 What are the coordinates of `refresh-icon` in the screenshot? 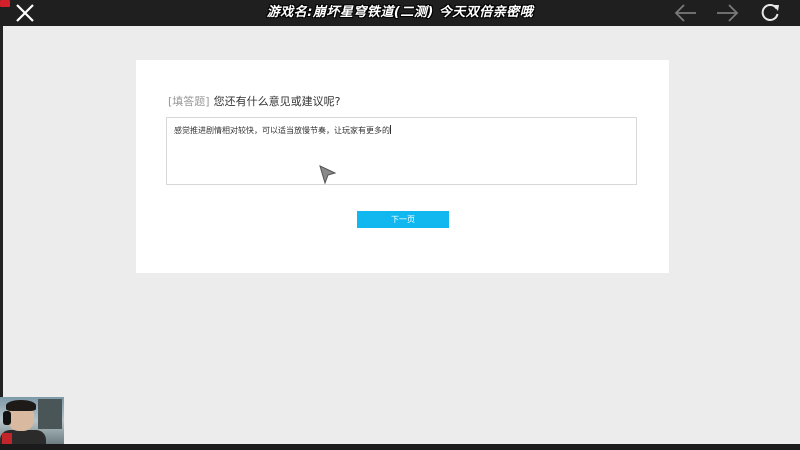 It's located at (770, 12).